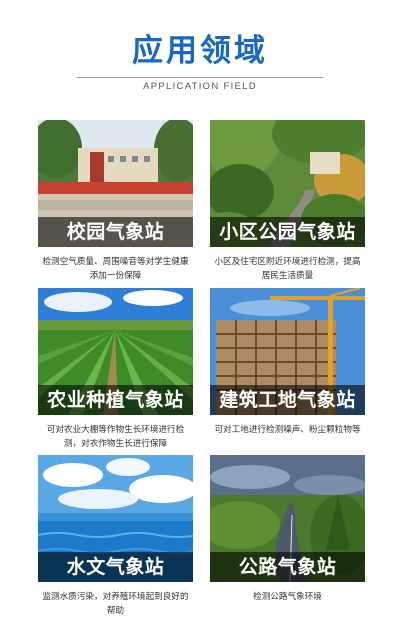 The height and width of the screenshot is (626, 400). I want to click on card-description: 检测公路气象环境, so click(287, 597).